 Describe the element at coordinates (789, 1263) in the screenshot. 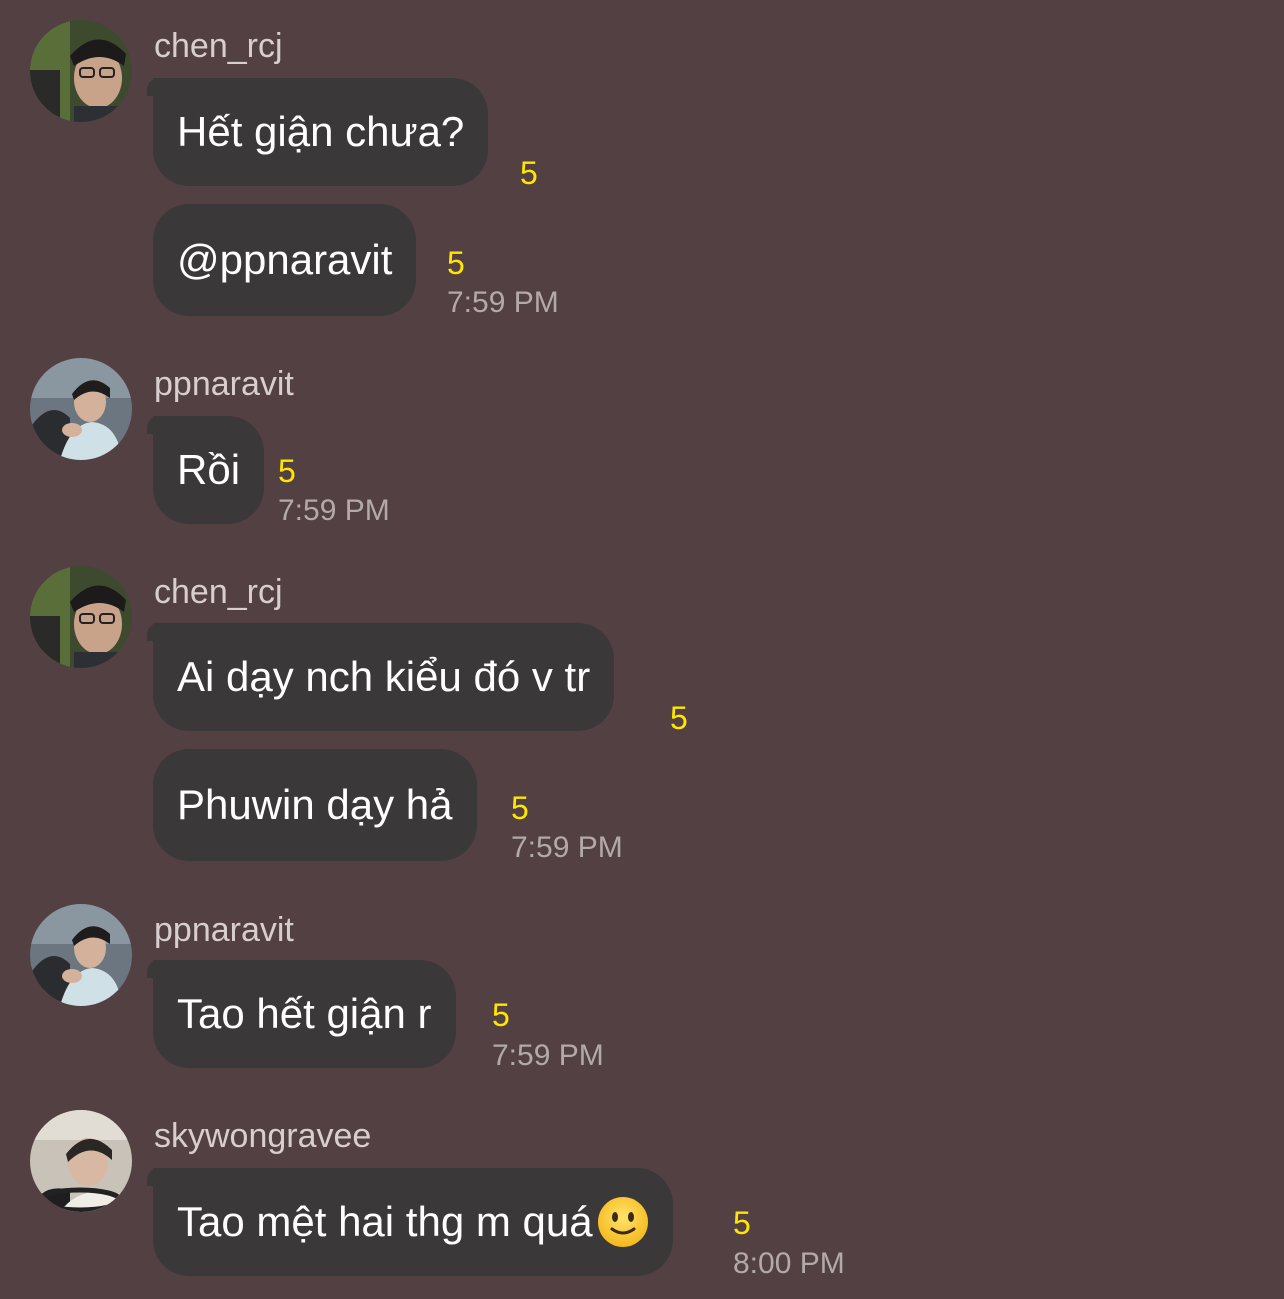

I see `timestamp: 8:00 PM` at that location.